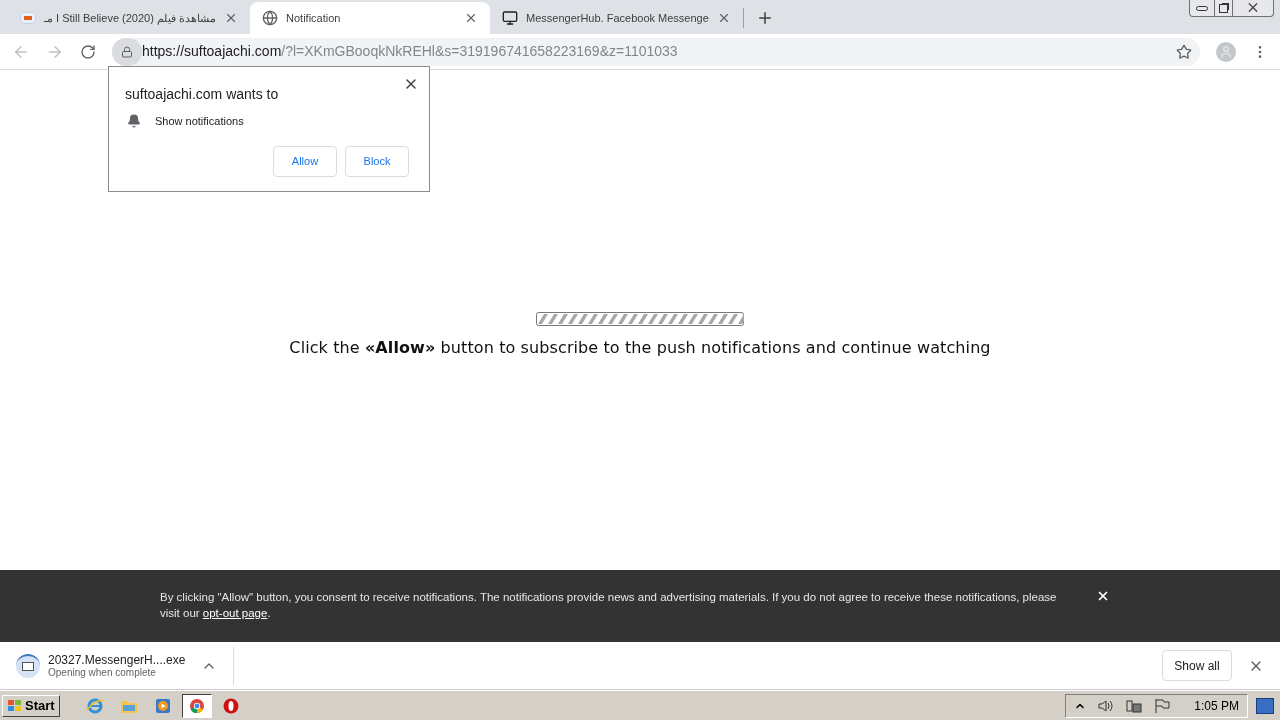  What do you see at coordinates (1106, 705) in the screenshot?
I see `speaker-icon` at bounding box center [1106, 705].